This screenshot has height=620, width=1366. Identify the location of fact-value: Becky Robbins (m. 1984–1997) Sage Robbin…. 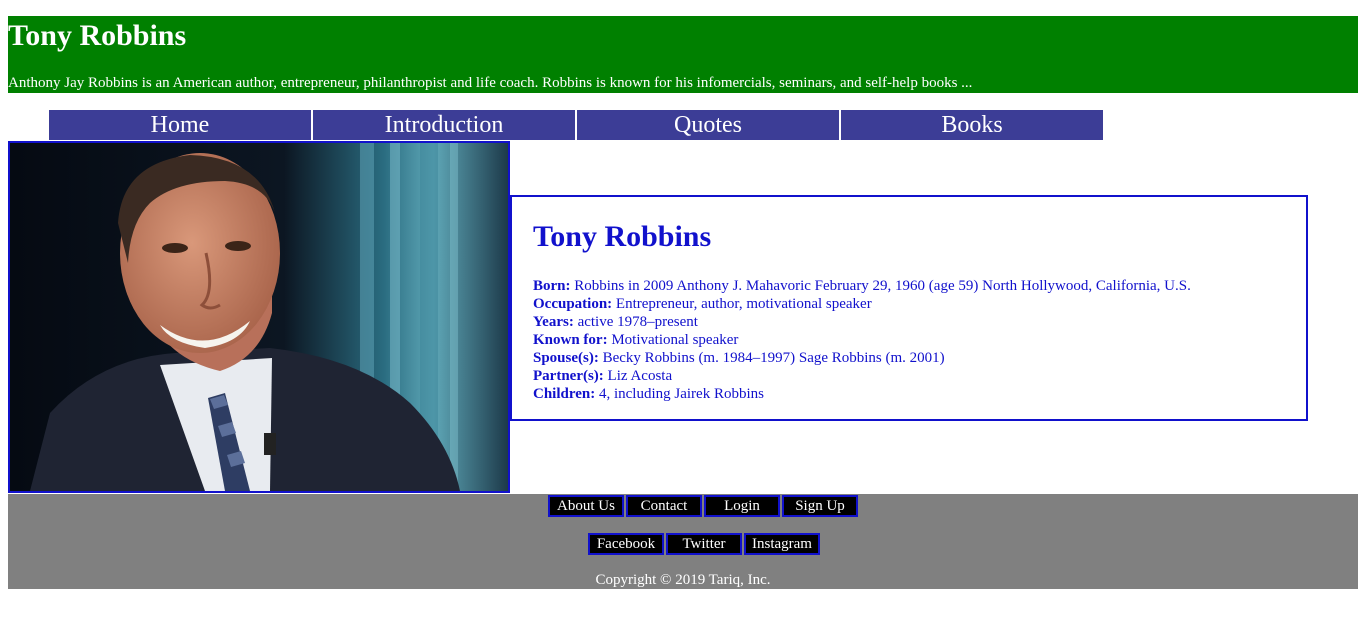
(771, 358).